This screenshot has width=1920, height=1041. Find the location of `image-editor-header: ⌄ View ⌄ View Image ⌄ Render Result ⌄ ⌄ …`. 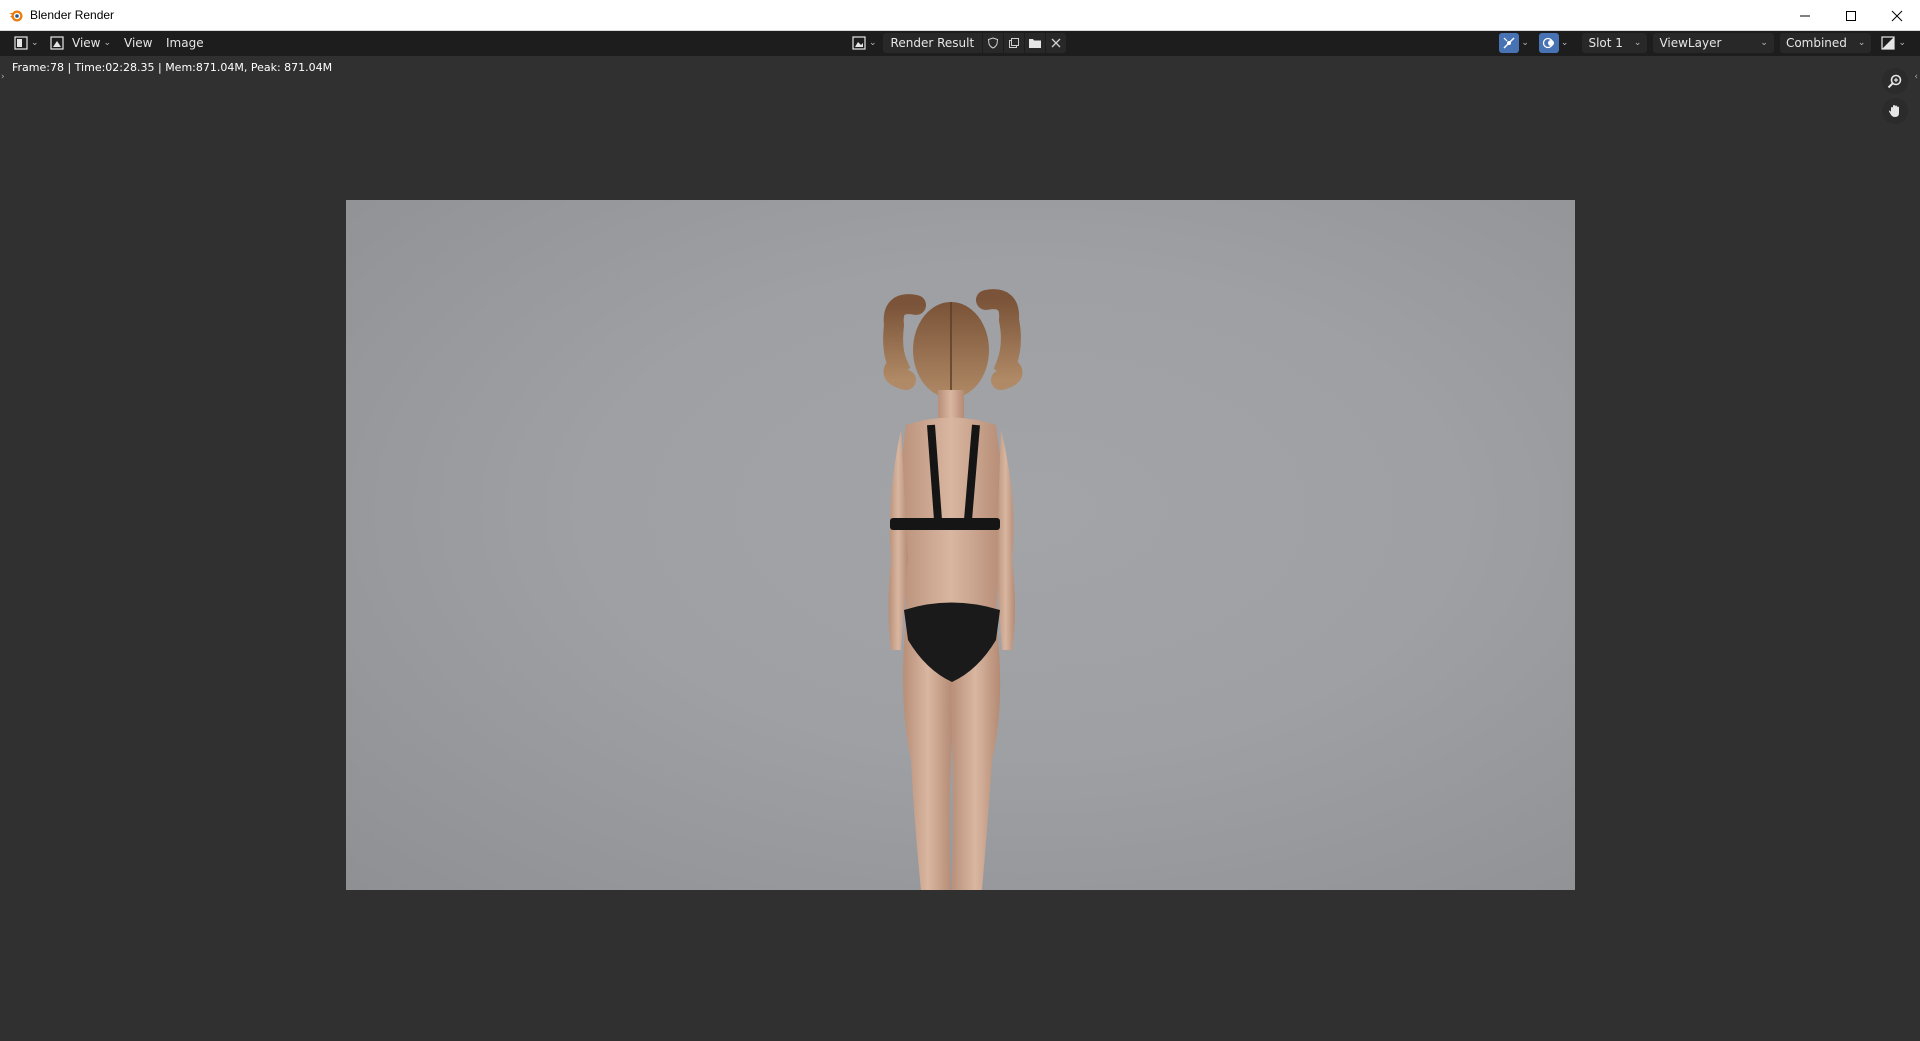

image-editor-header: ⌄ View ⌄ View Image ⌄ Render Result ⌄ ⌄ … is located at coordinates (960, 43).